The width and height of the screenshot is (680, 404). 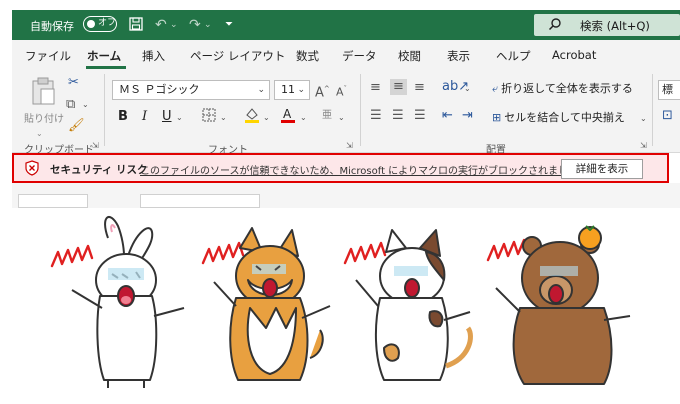 I want to click on customize-quick-access-icon: ⏷, so click(x=229, y=25).